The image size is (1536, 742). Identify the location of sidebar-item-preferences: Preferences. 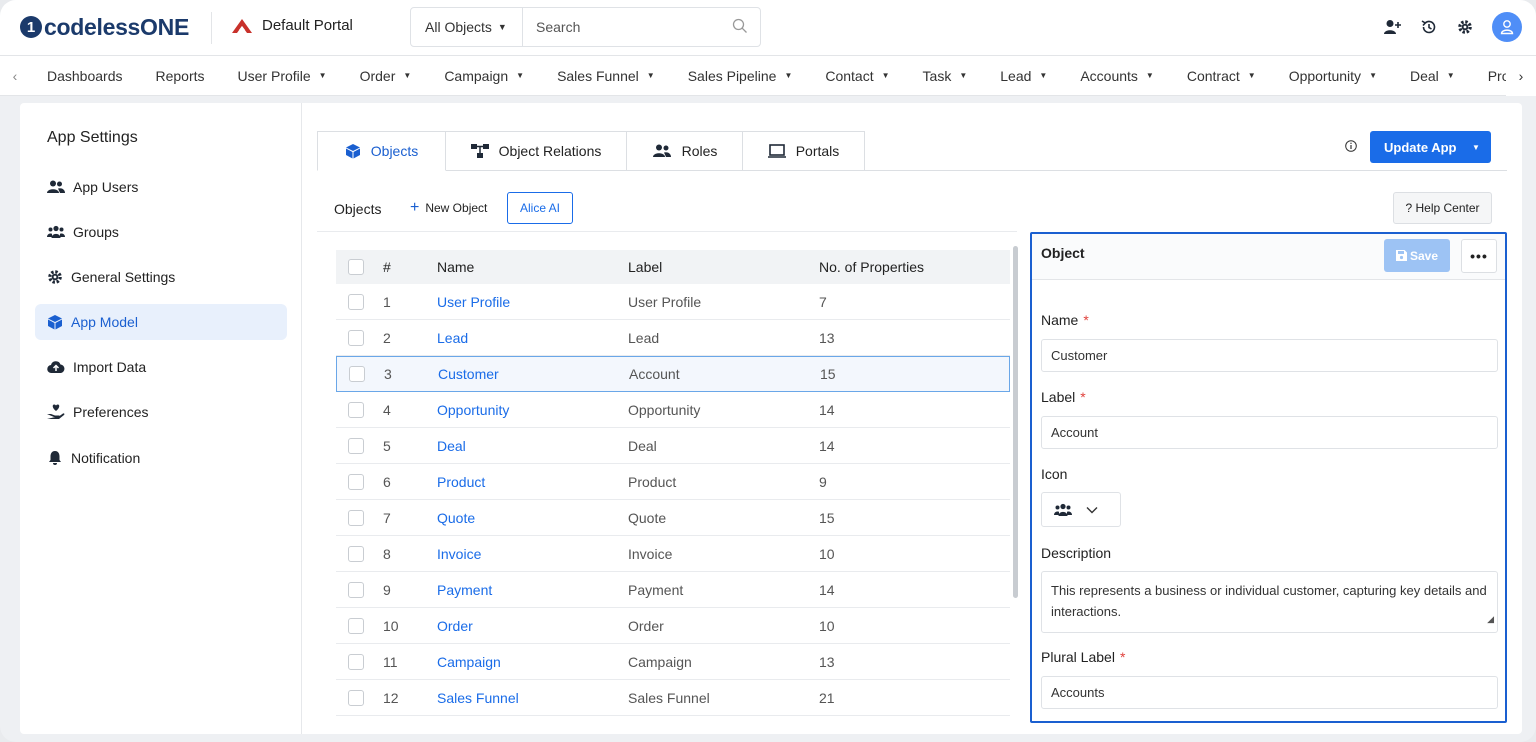
(161, 412).